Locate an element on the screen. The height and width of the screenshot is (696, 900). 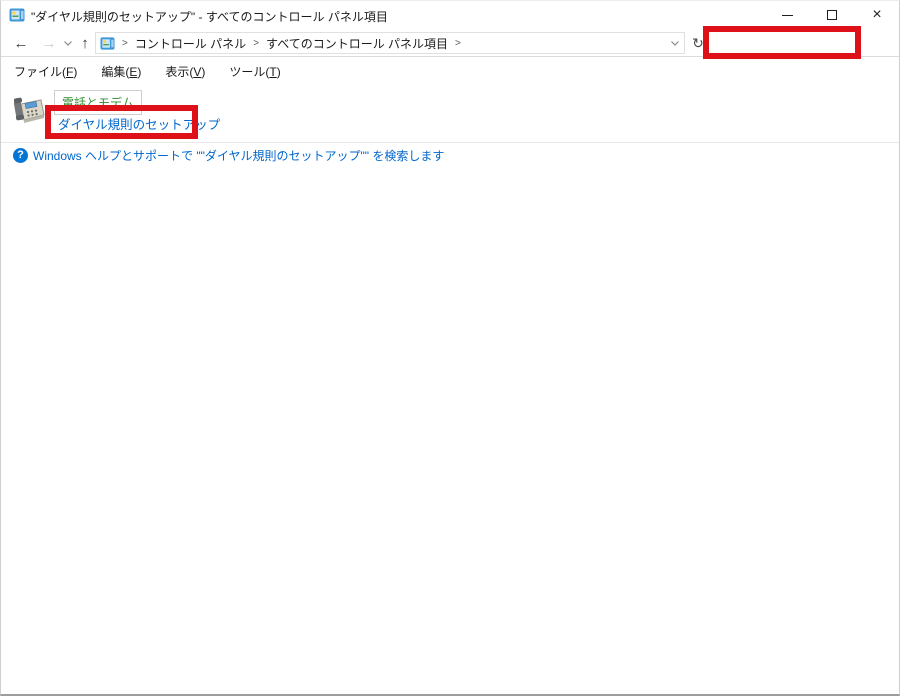
minimize-button is located at coordinates (787, 15).